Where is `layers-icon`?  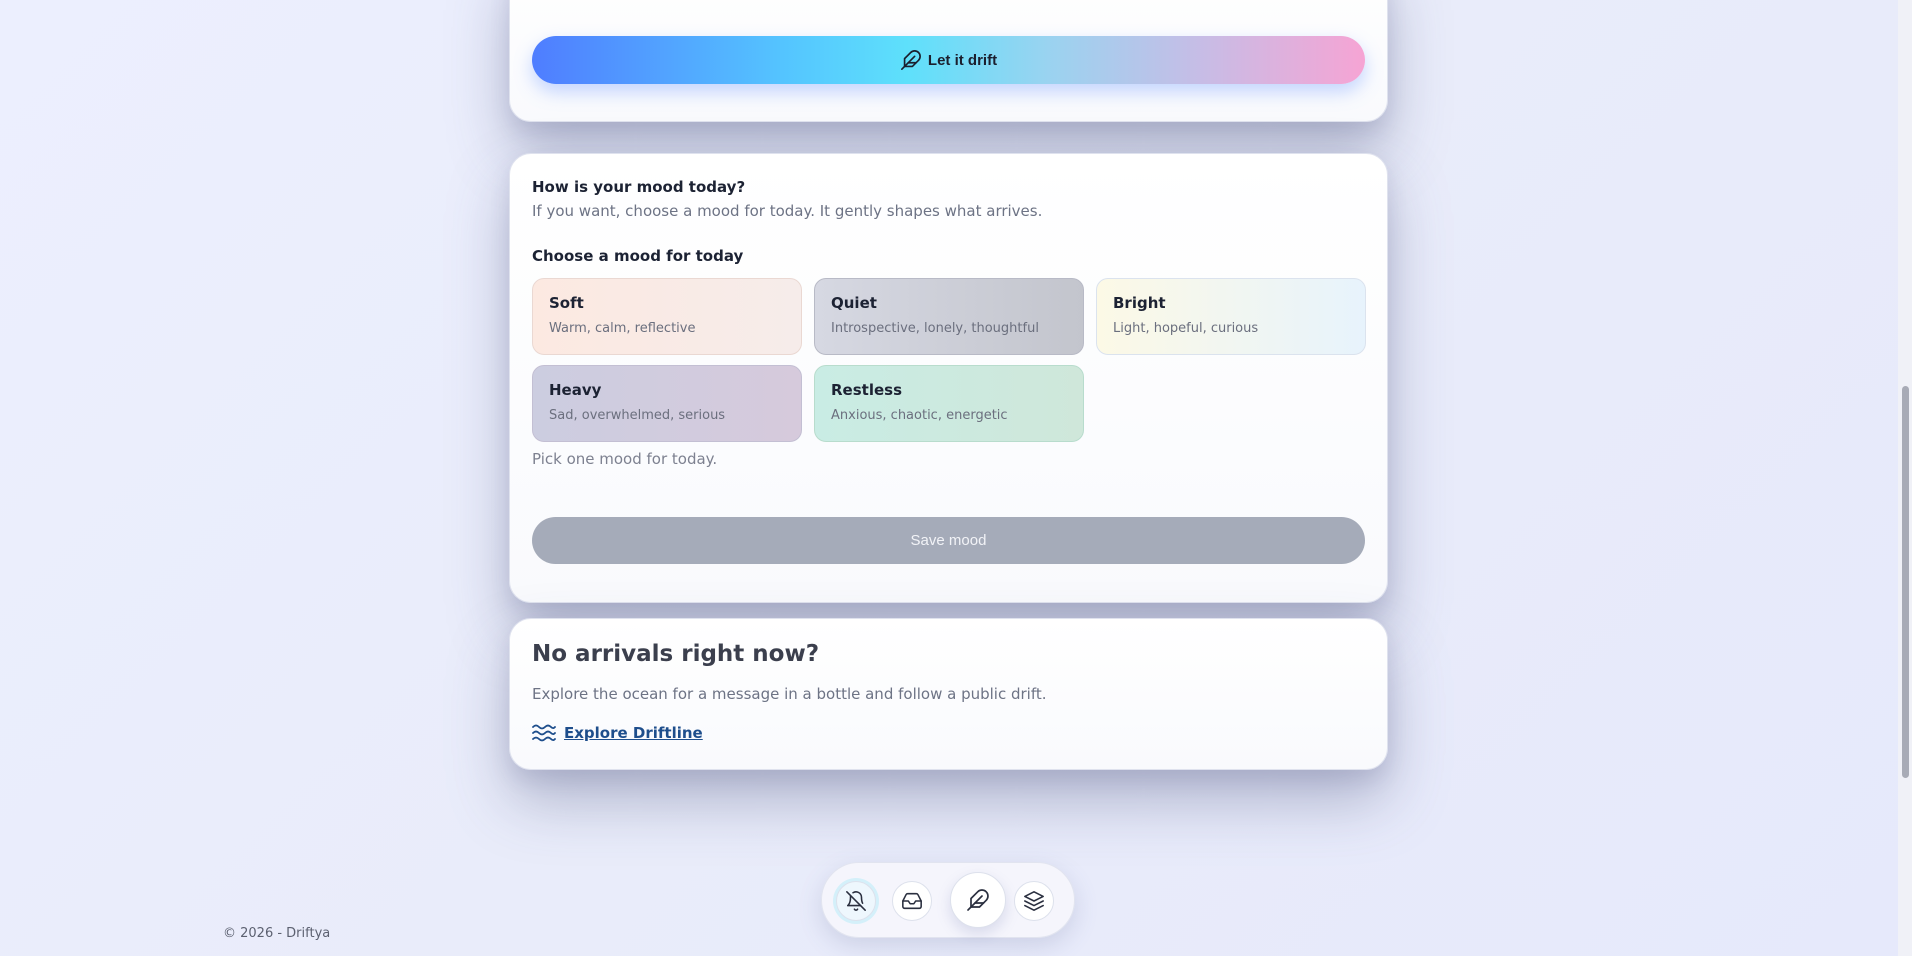
layers-icon is located at coordinates (1034, 901).